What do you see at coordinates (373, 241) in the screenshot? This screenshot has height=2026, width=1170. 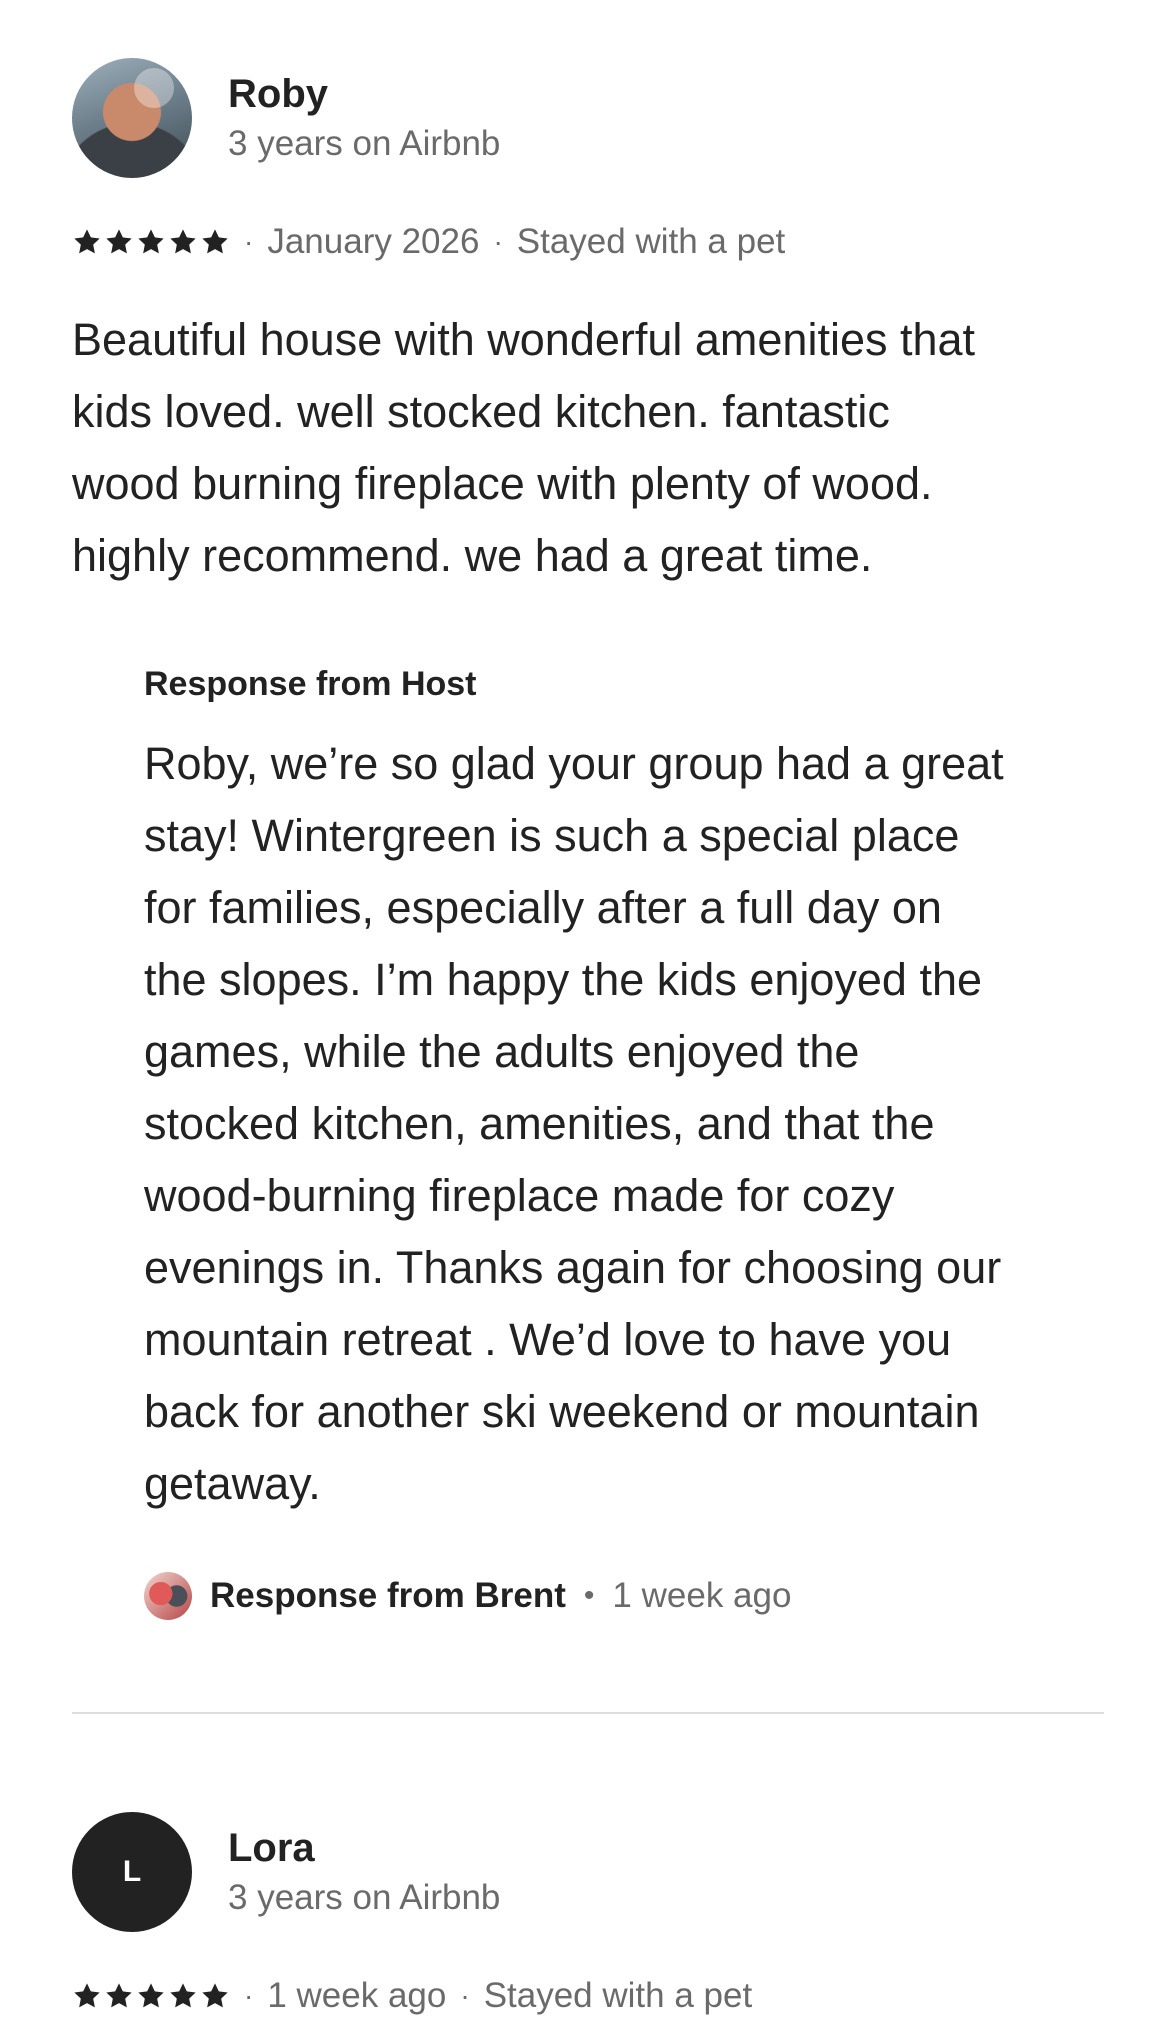 I see `review-date: January 2026` at bounding box center [373, 241].